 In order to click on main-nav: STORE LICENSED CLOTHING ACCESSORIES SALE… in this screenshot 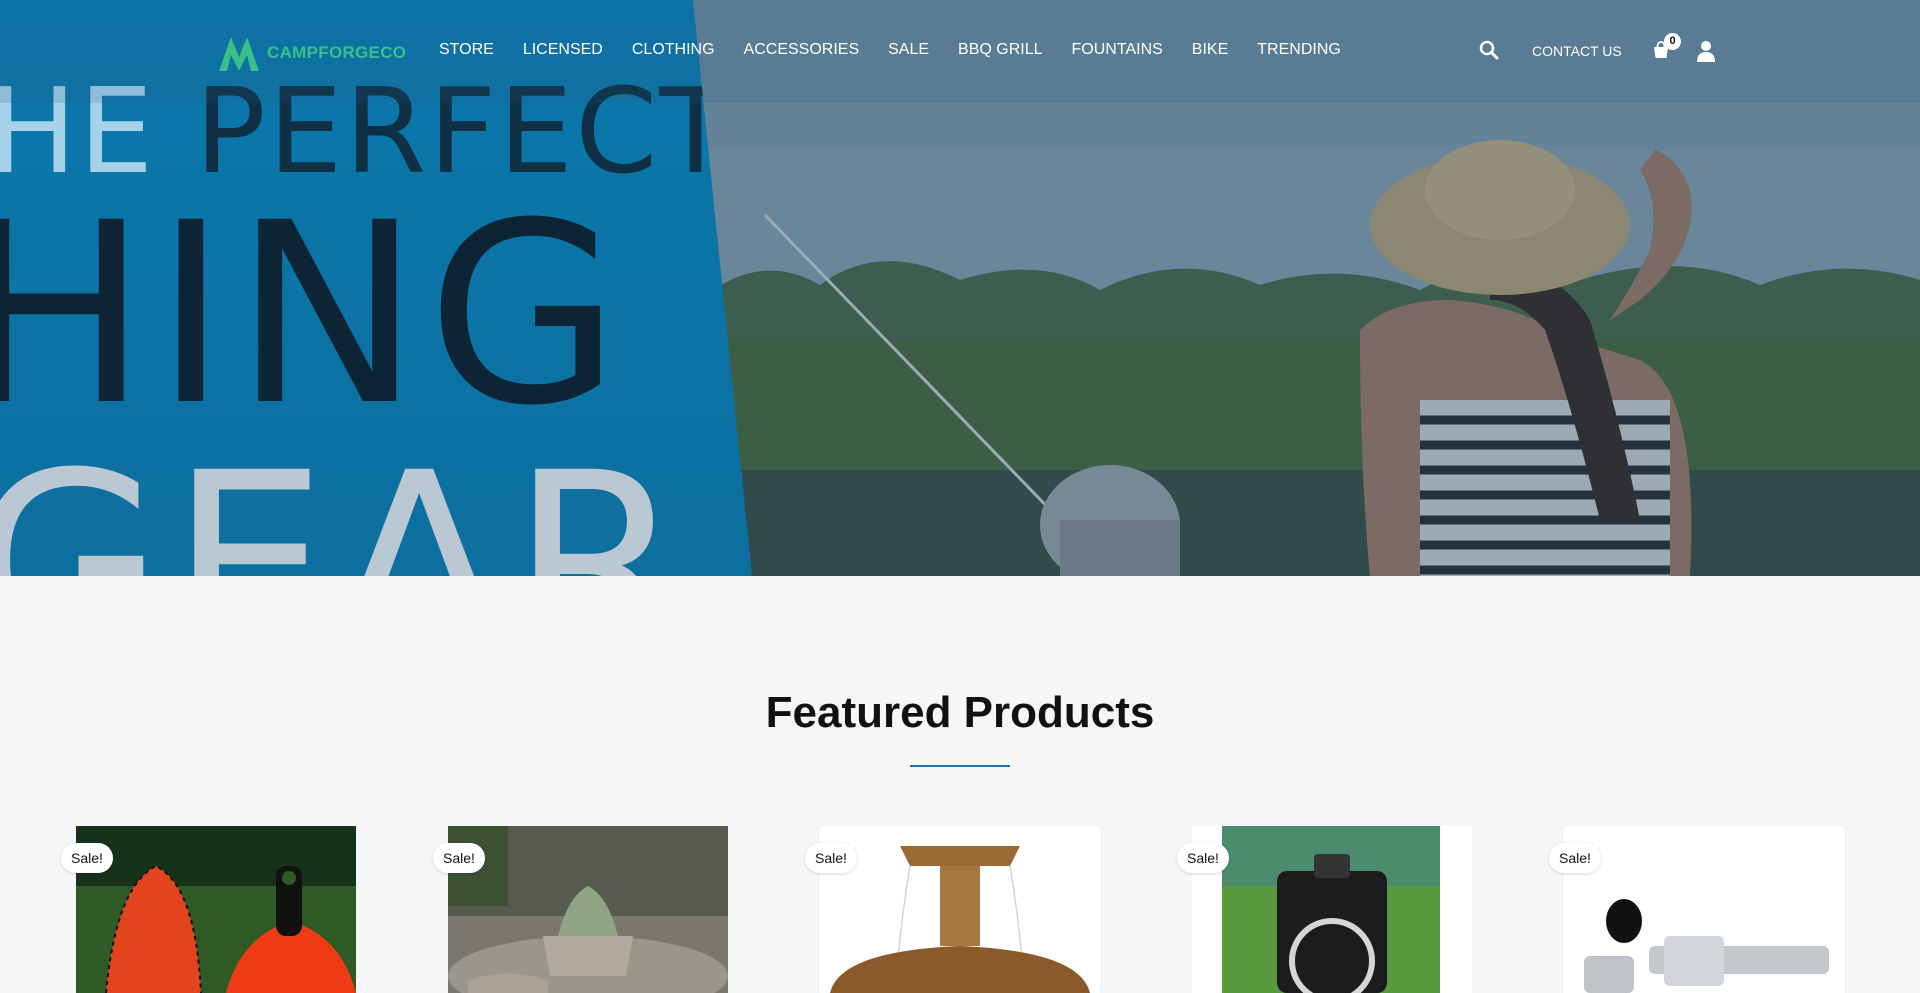, I will do `click(904, 50)`.